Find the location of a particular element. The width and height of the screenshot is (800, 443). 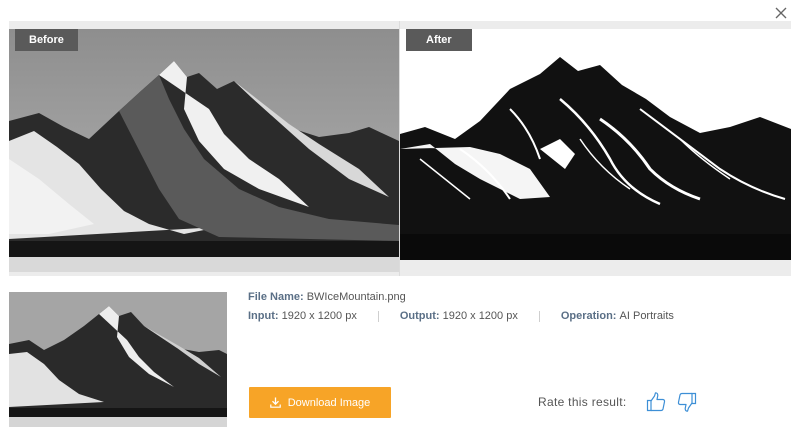

output-value: 1920 x 1200 px is located at coordinates (480, 316).